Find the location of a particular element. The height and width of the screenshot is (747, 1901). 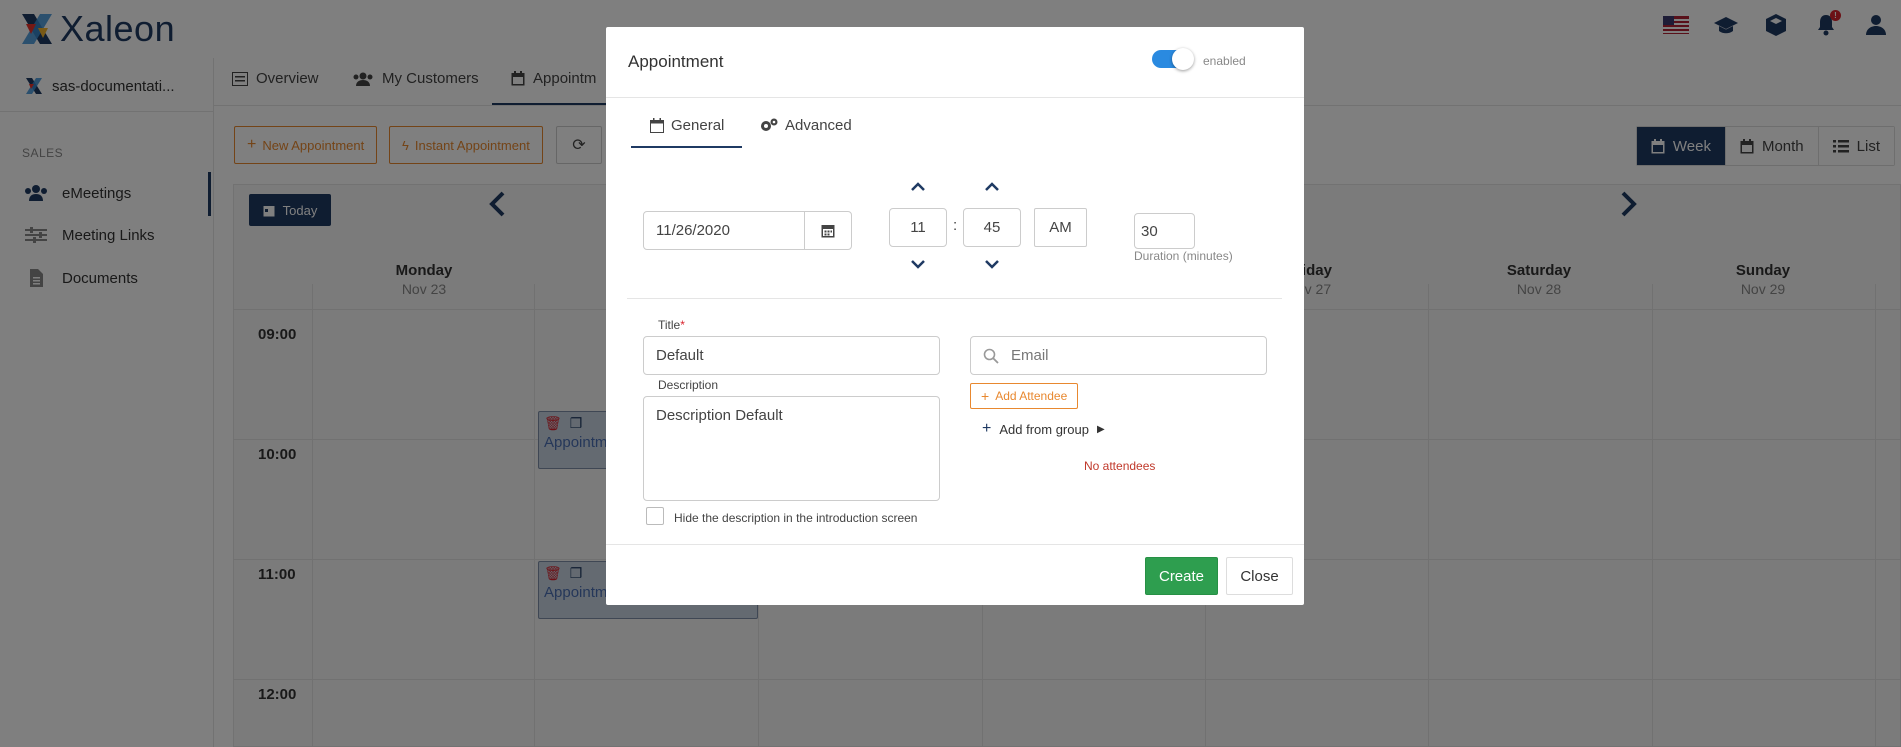

date-picker-button is located at coordinates (828, 230).